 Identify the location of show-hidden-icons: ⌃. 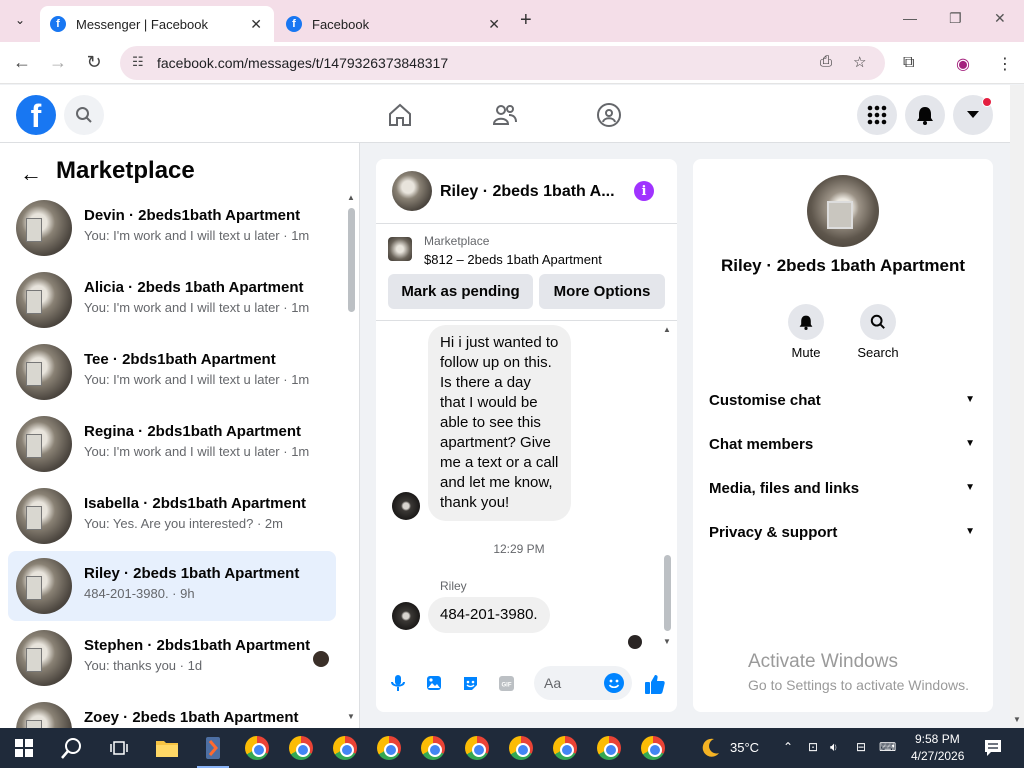
(788, 747).